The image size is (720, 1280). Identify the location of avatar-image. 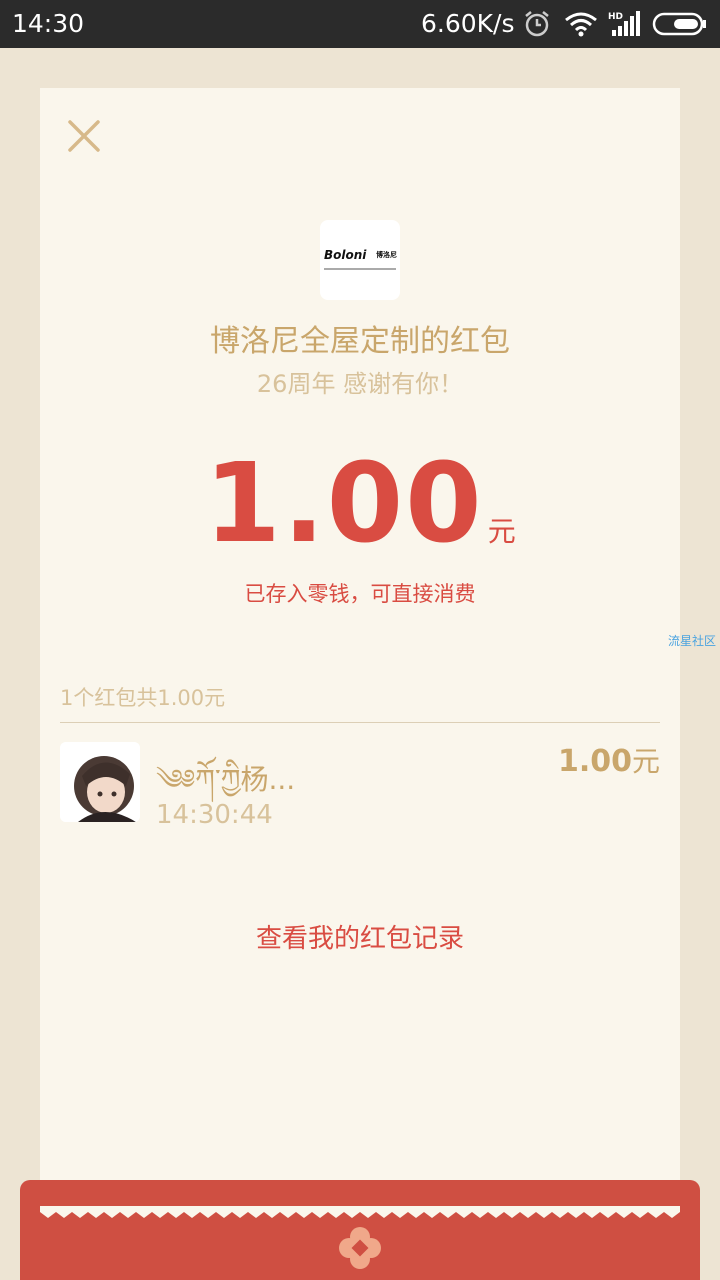
(100, 782).